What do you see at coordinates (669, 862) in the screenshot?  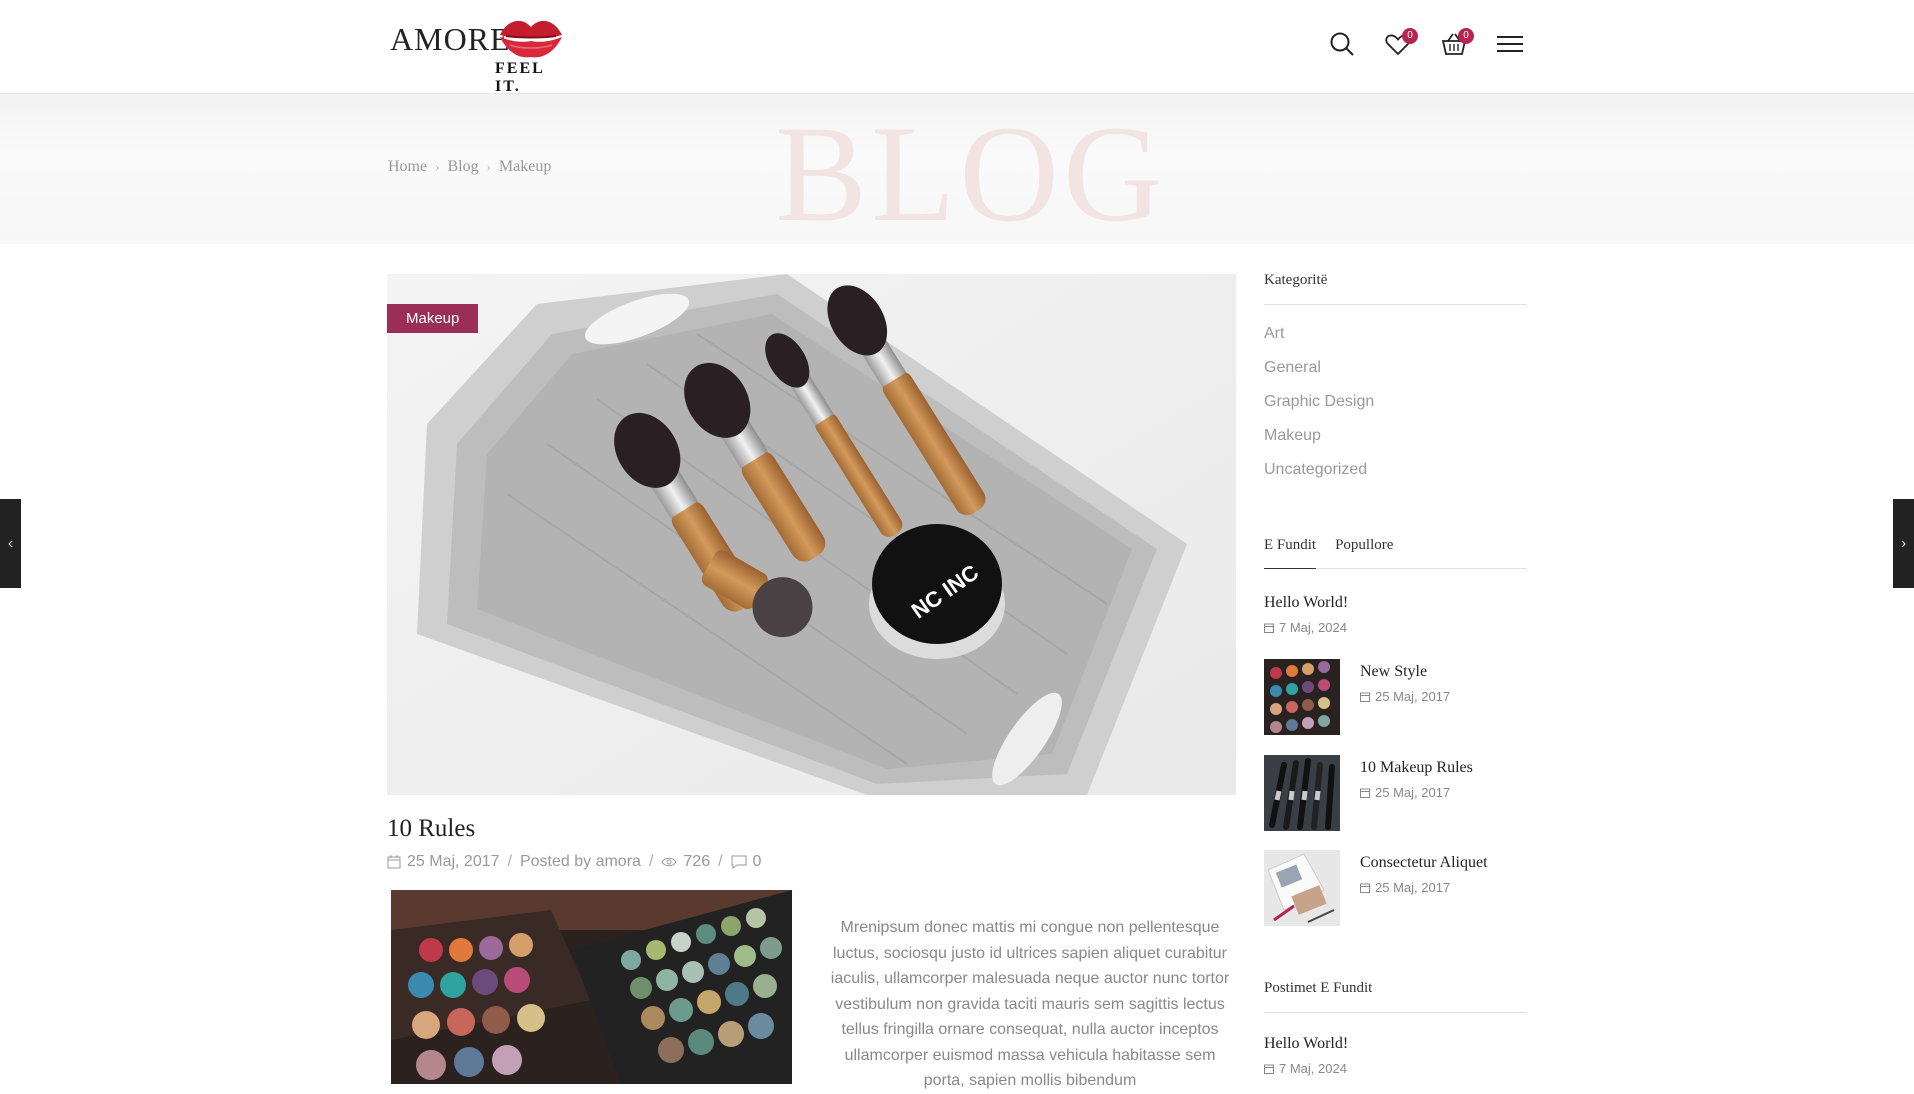 I see `eye-icon` at bounding box center [669, 862].